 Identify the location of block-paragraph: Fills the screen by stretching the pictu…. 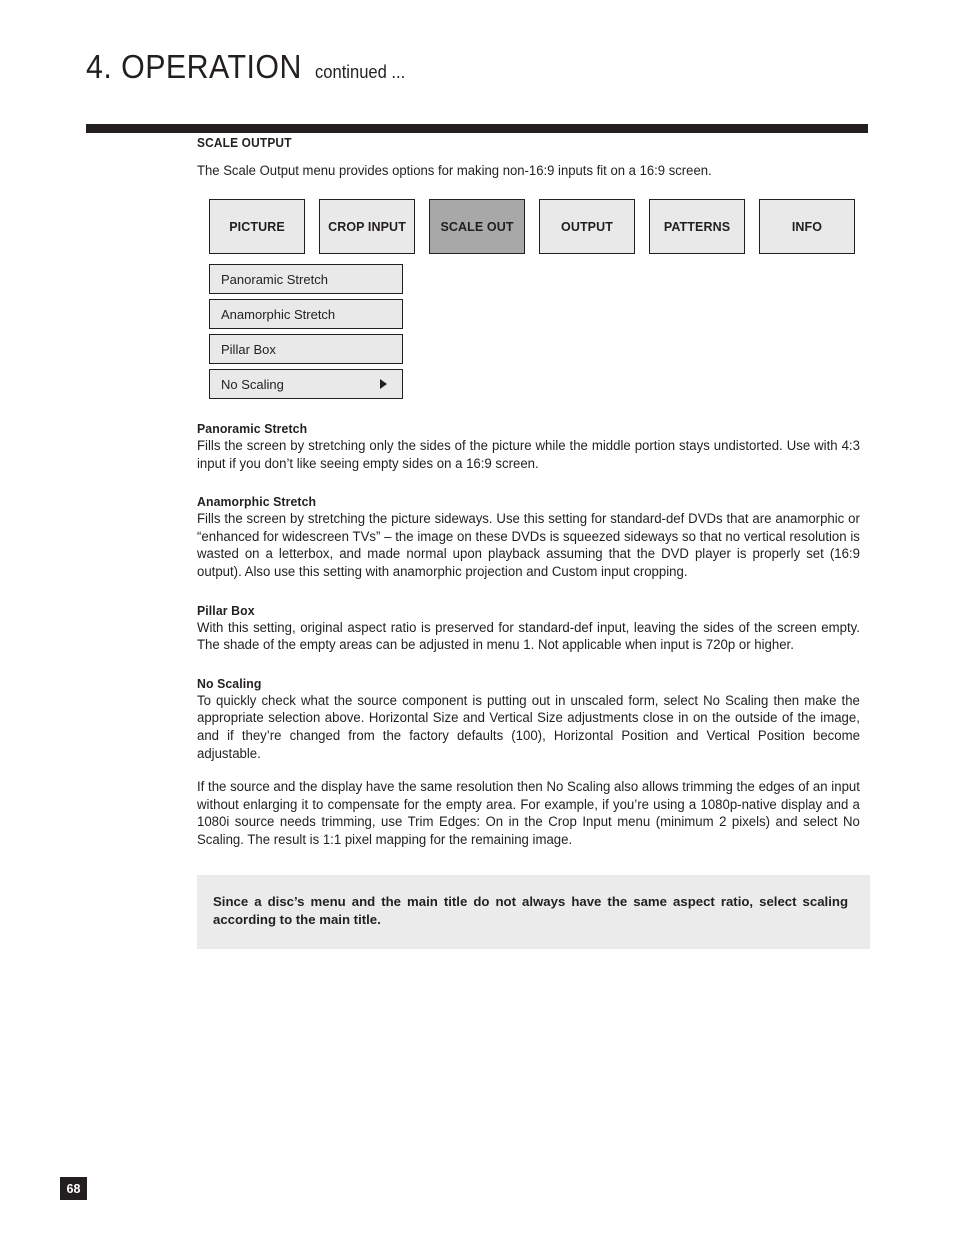
(528, 545).